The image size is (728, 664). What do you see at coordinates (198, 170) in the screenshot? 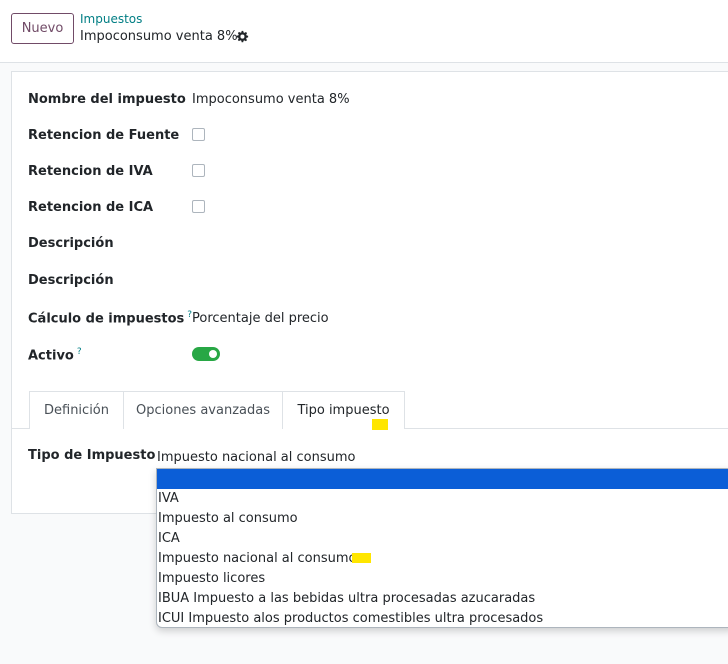
I see `withholding-iva-checkbox` at bounding box center [198, 170].